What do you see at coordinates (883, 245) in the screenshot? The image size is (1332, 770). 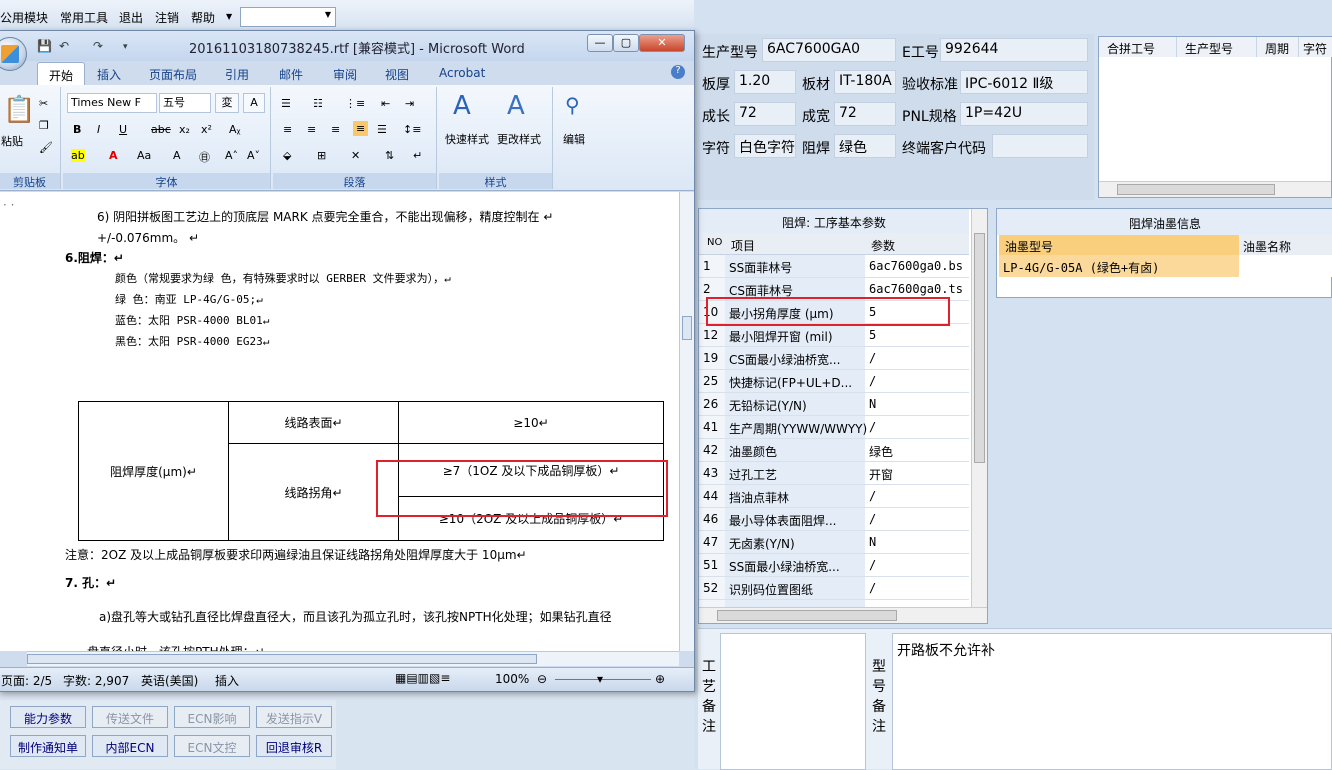 I see `col-value: 参数` at bounding box center [883, 245].